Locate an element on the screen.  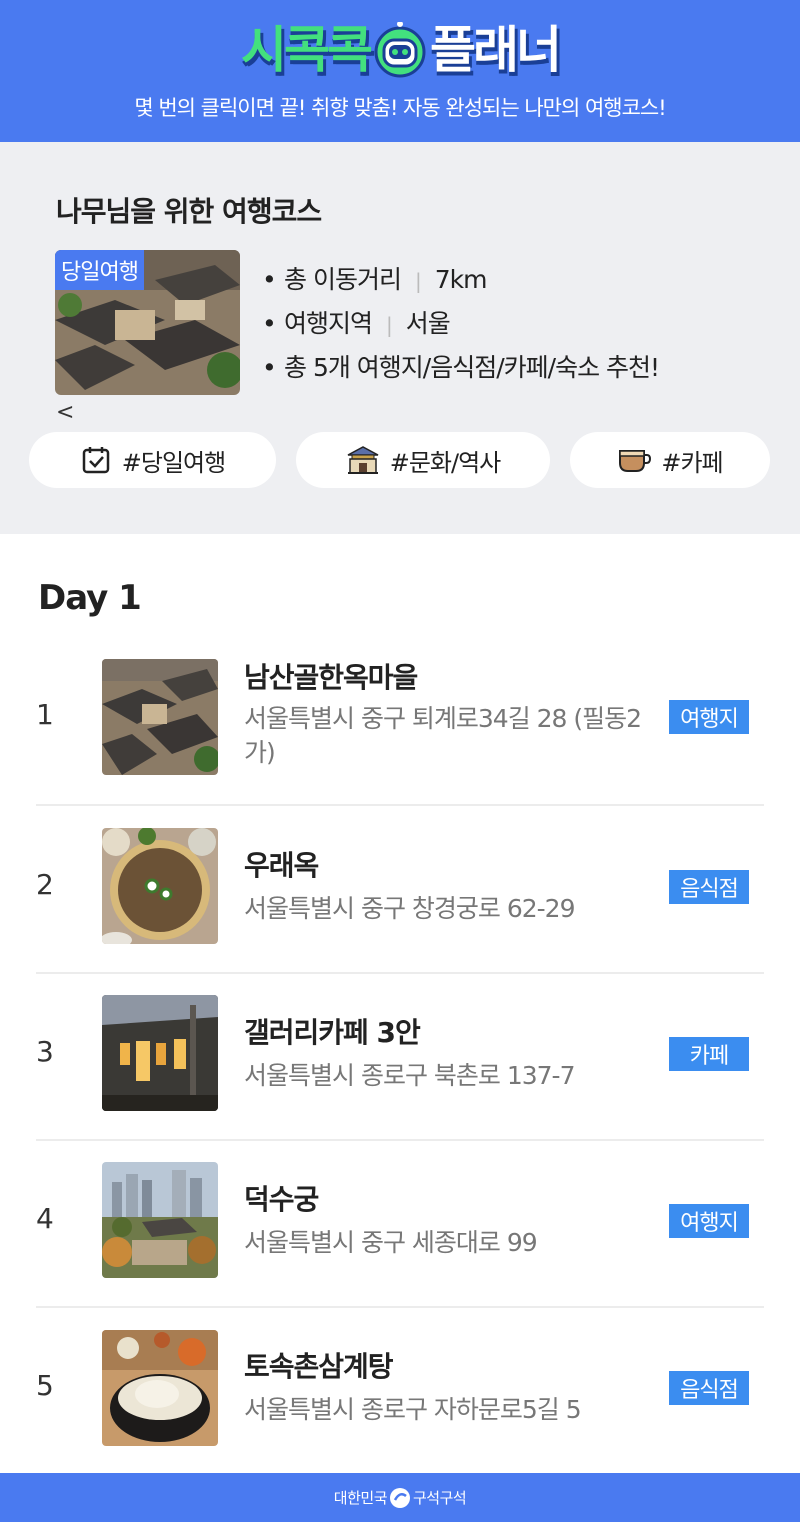
course-item: 4 덕수궁 서울특별시 중구 세종대로 99 여행지 is located at coordinates (400, 1224).